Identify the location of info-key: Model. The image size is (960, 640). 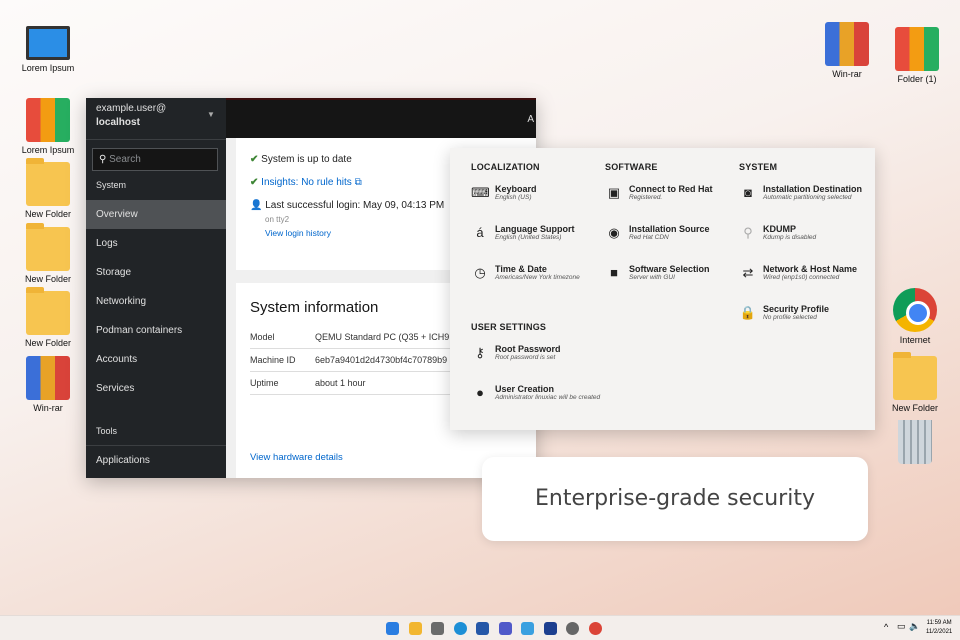
(262, 337).